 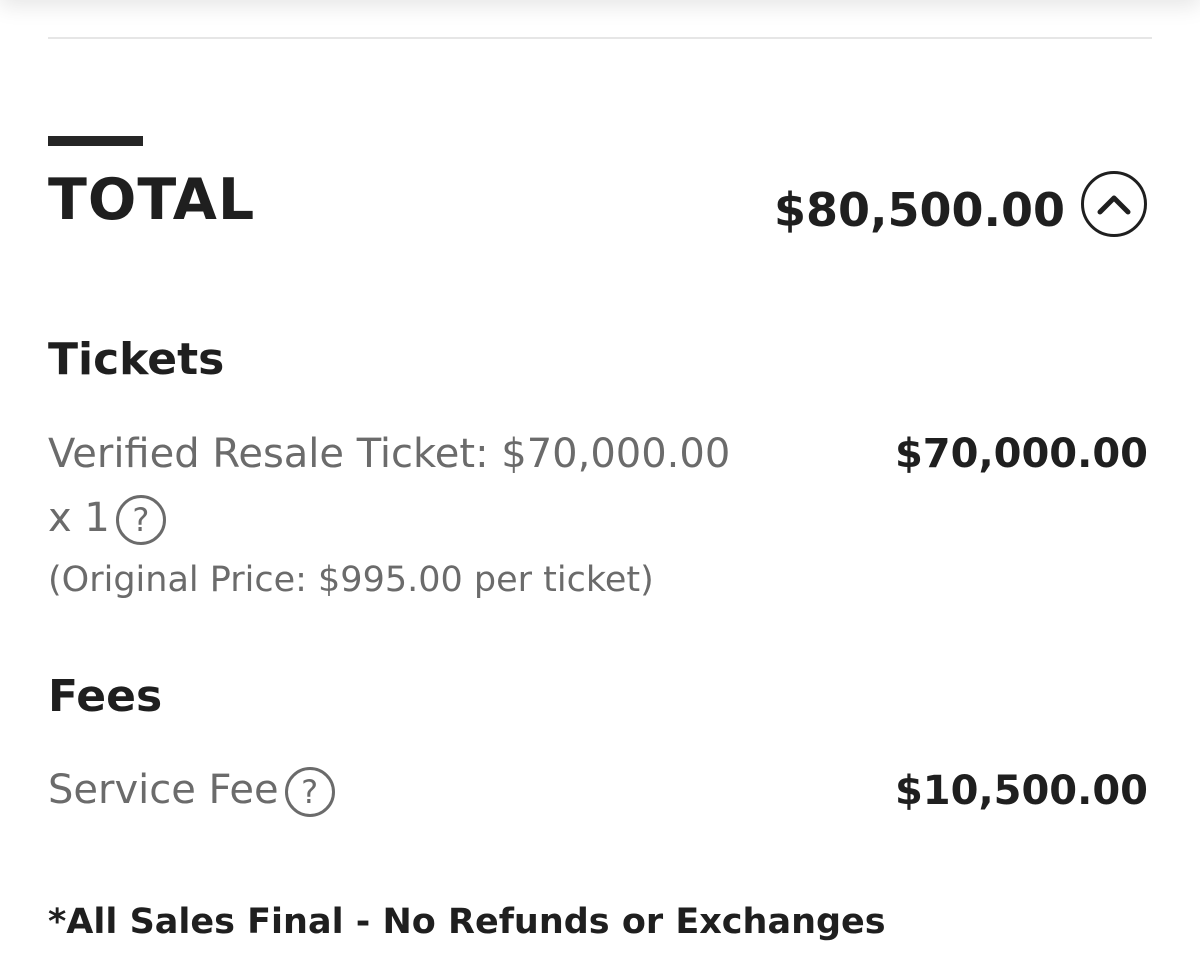 I want to click on chevron-up-icon, so click(x=1114, y=205).